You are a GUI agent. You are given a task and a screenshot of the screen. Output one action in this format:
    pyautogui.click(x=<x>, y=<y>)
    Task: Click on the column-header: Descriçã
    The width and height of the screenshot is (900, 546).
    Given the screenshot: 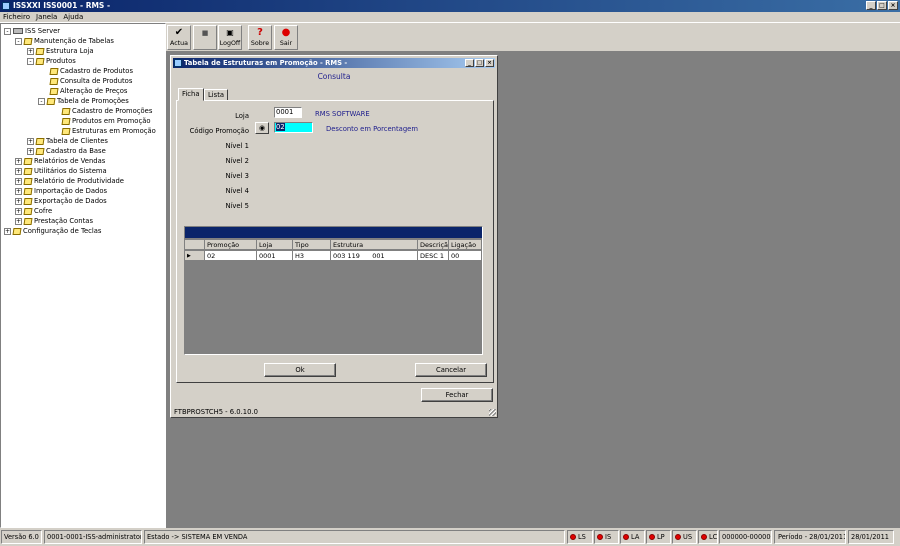 What is the action you would take?
    pyautogui.click(x=433, y=245)
    